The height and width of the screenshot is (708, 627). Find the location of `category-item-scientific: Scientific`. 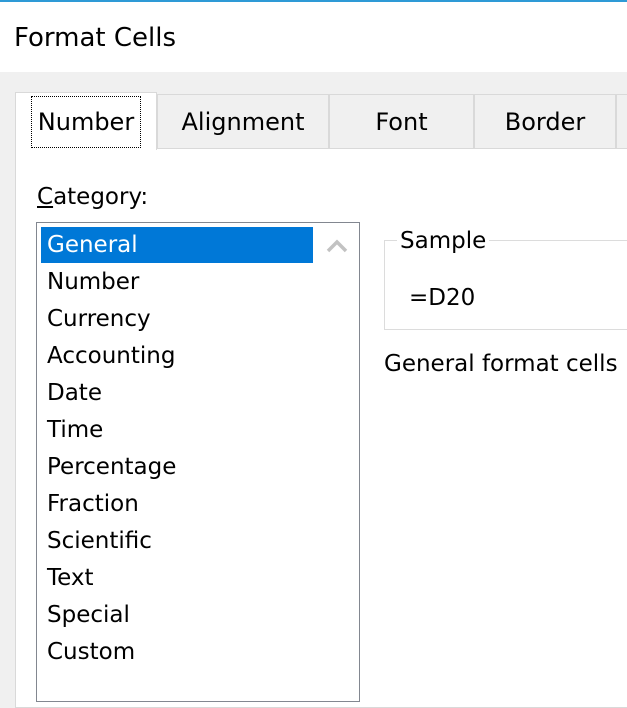

category-item-scientific: Scientific is located at coordinates (177, 541).